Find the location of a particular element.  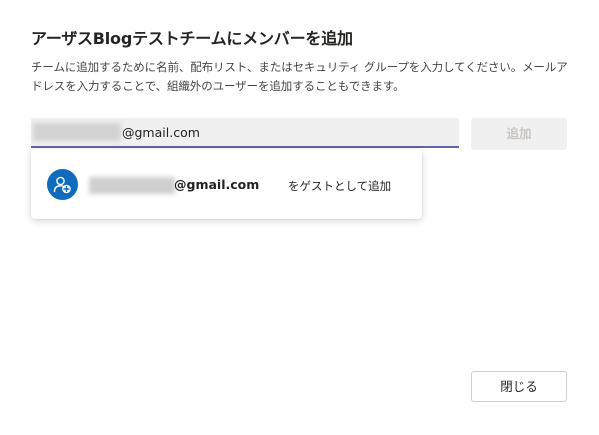

close-button: 閉じる is located at coordinates (519, 386).